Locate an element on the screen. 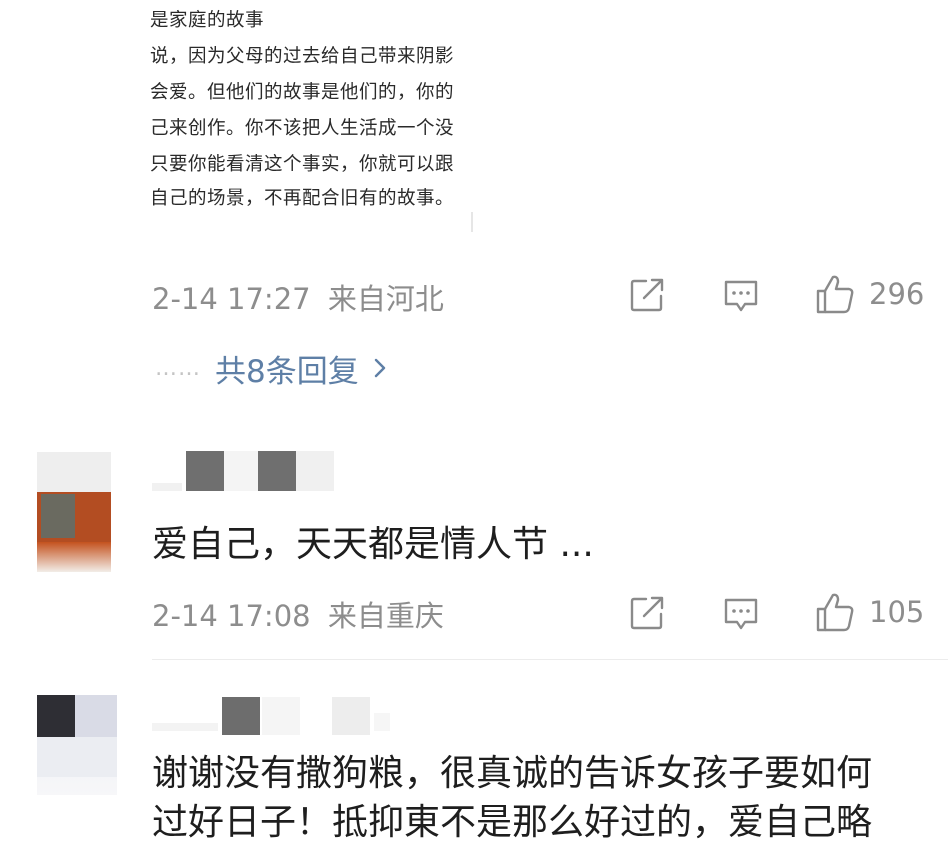  comment-time: 2-14 17:08 is located at coordinates (231, 616).